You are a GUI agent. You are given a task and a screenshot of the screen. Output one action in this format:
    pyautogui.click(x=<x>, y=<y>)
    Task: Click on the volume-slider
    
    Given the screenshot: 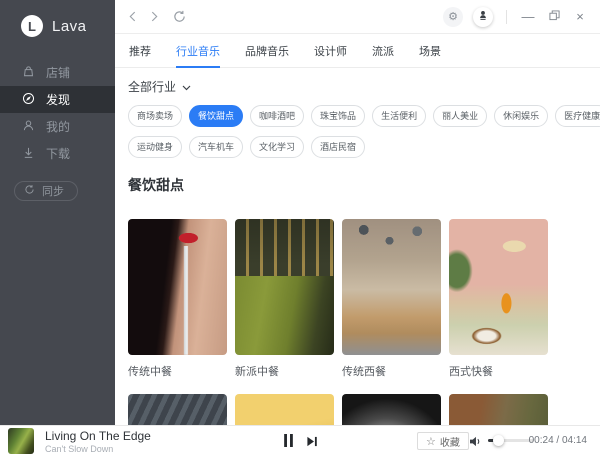 What is the action you would take?
    pyautogui.click(x=511, y=440)
    